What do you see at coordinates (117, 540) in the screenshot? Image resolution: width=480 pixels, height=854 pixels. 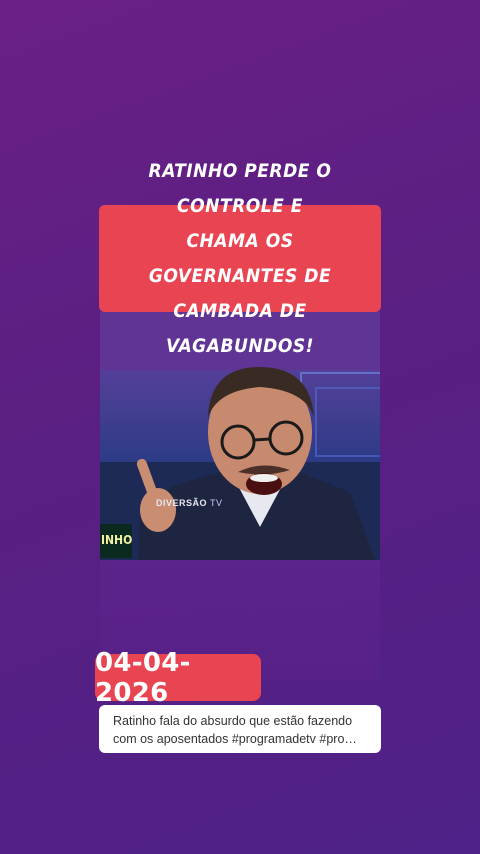 I see `desk-logo-text: INHO` at bounding box center [117, 540].